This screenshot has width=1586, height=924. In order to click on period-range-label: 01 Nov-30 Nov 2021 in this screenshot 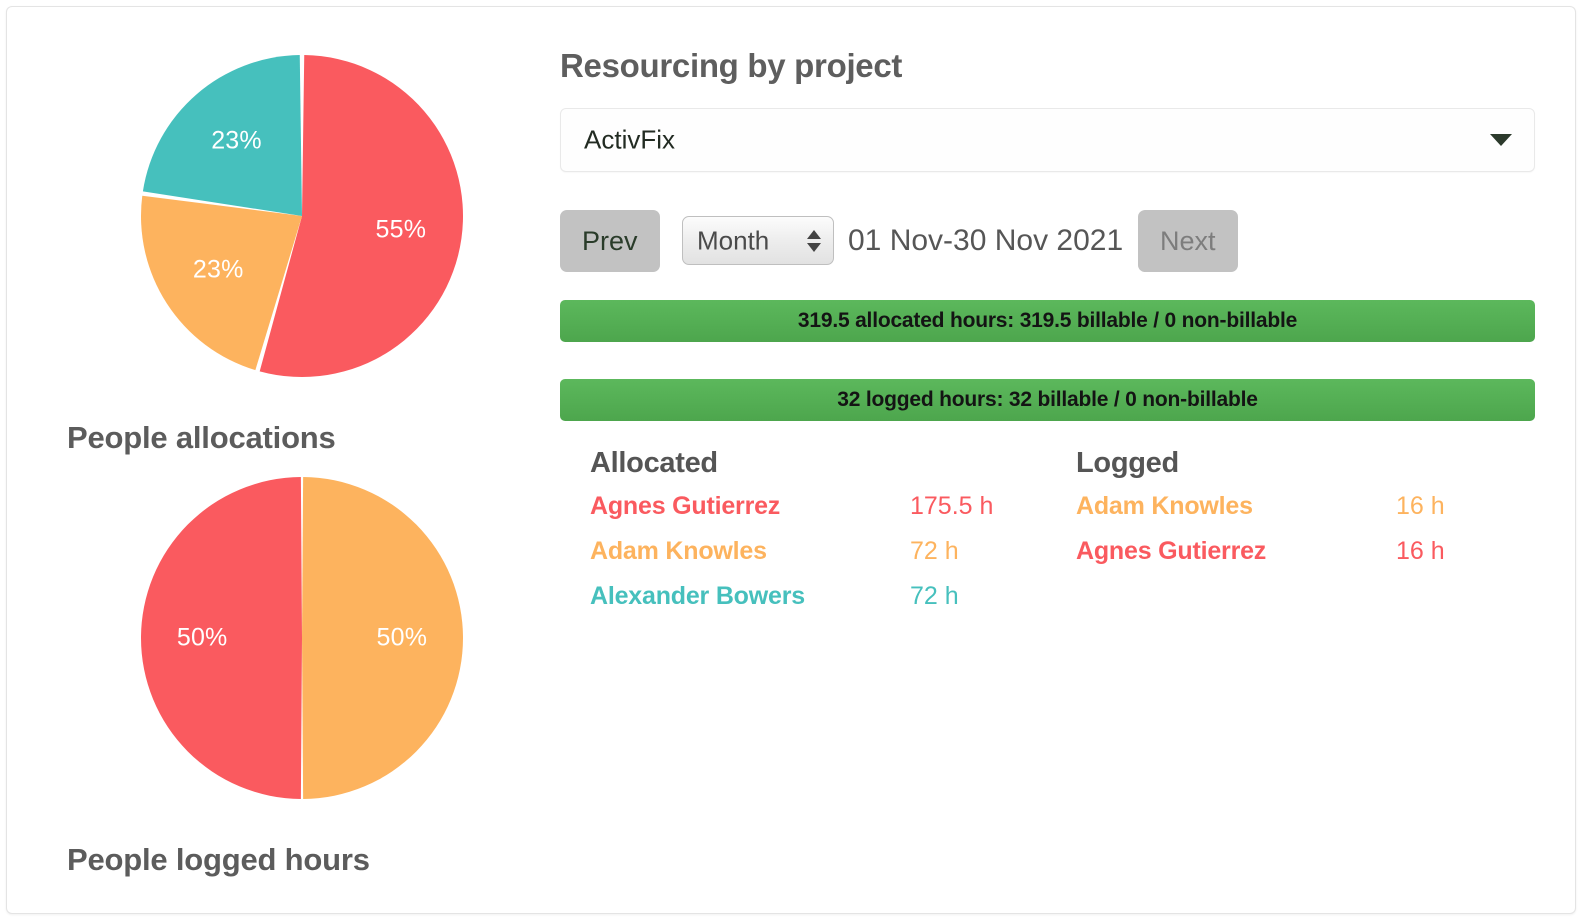, I will do `click(986, 240)`.